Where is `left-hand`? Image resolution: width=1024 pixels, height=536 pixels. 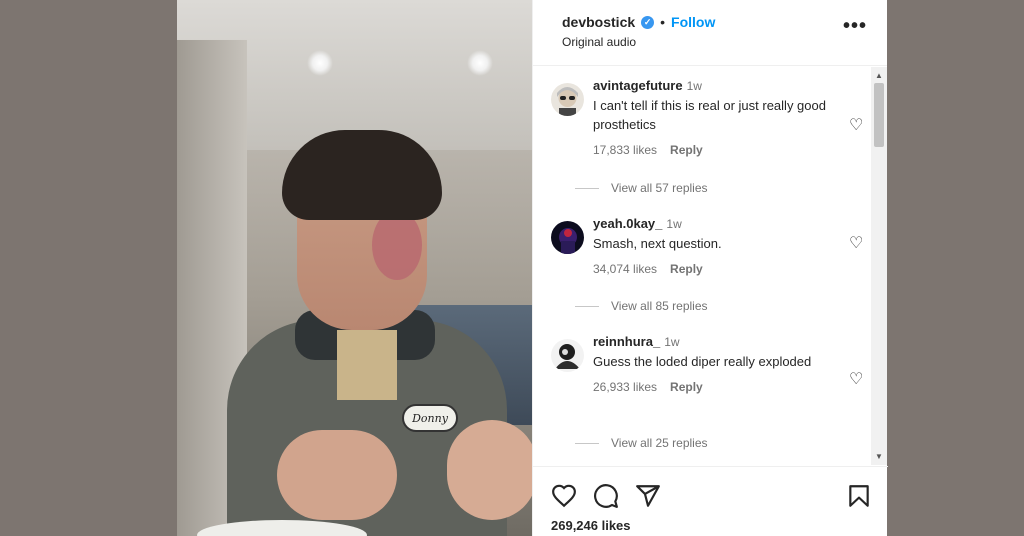
left-hand is located at coordinates (337, 475).